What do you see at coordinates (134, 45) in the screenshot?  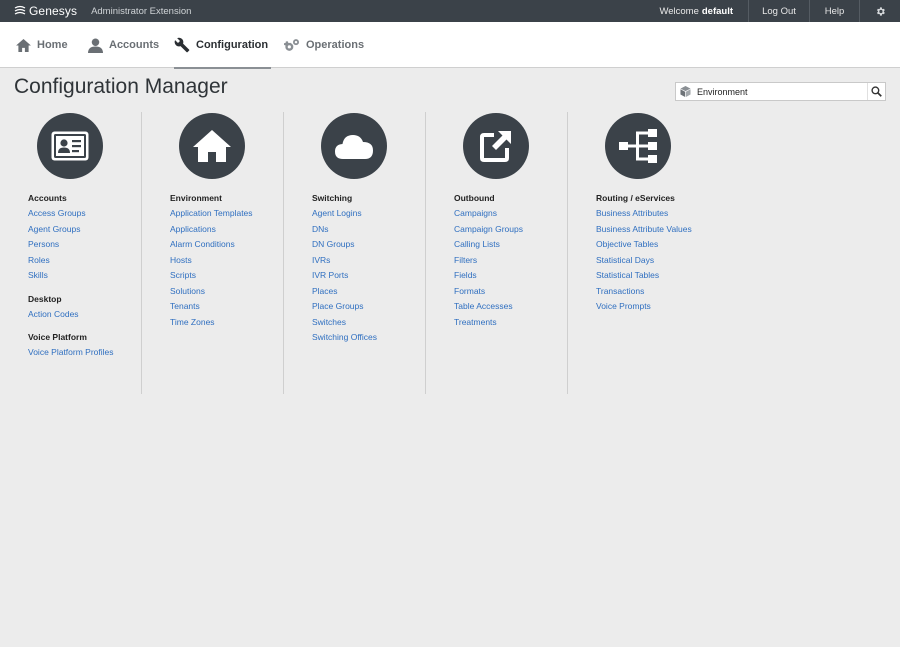 I see `nav-accounts-label: Accounts` at bounding box center [134, 45].